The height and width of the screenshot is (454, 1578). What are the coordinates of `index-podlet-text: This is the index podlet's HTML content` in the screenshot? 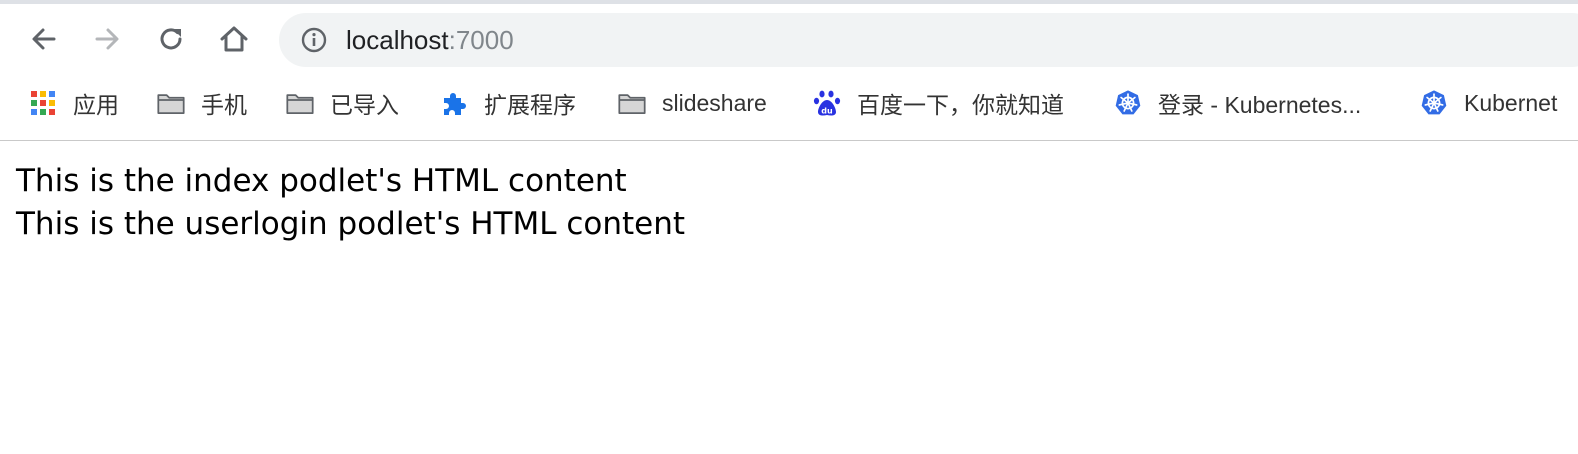 It's located at (321, 181).